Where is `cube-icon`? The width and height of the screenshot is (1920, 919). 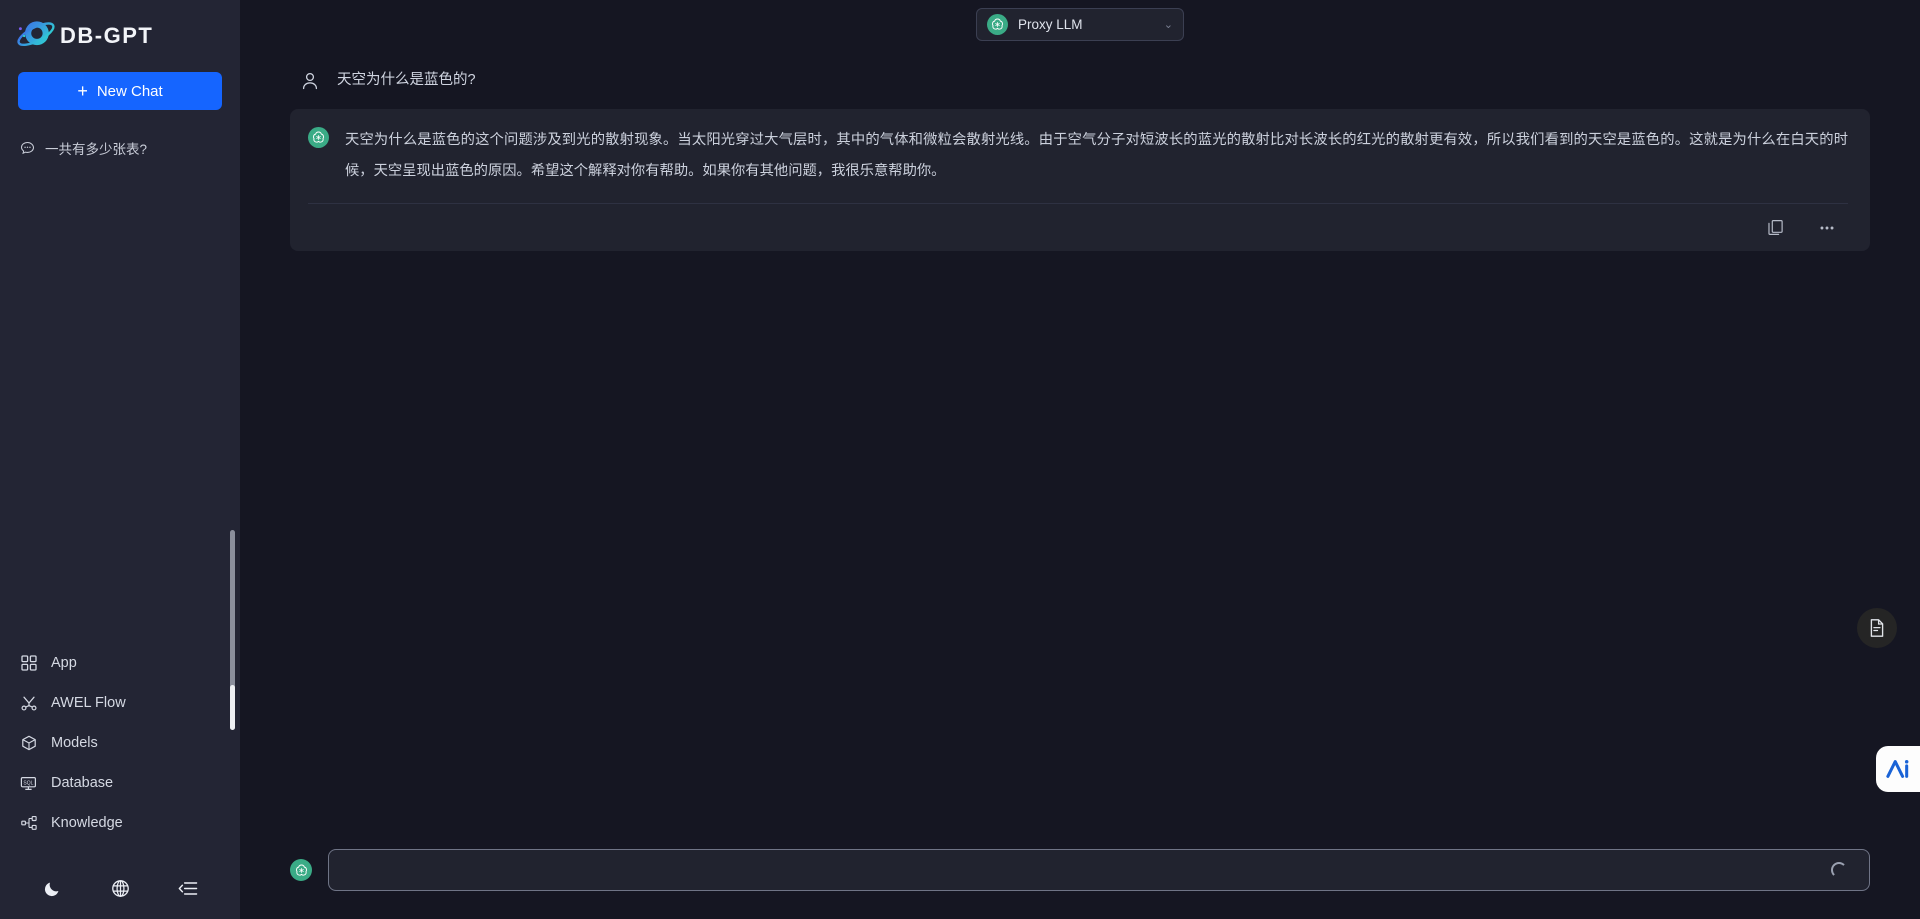
cube-icon is located at coordinates (28, 743).